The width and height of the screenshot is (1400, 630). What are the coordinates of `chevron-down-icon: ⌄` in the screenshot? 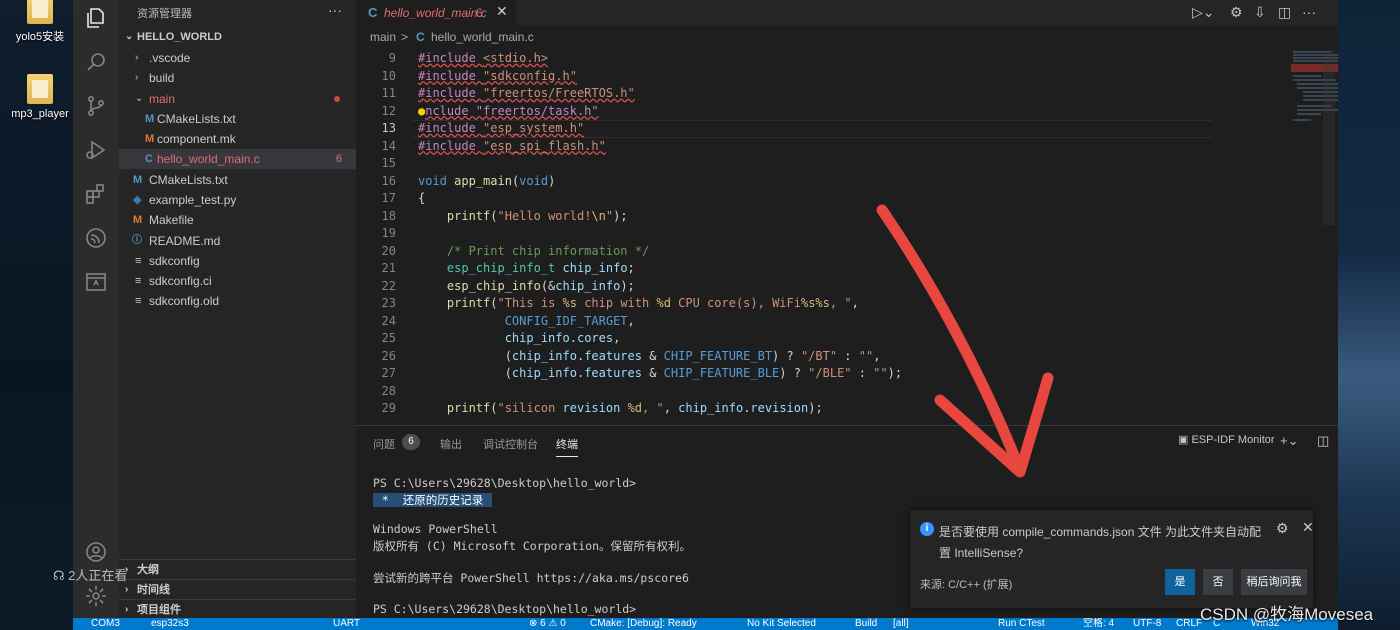 It's located at (139, 98).